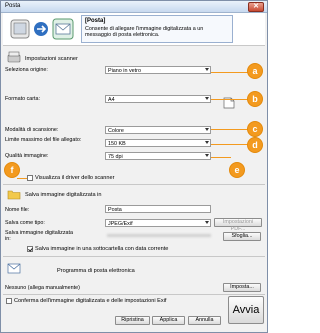  I want to click on filename-label: Nome file:, so click(17, 210).